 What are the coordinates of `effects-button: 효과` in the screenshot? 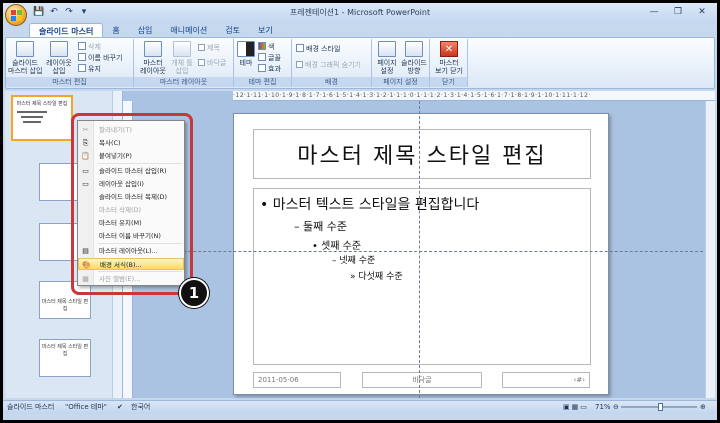 It's located at (269, 69).